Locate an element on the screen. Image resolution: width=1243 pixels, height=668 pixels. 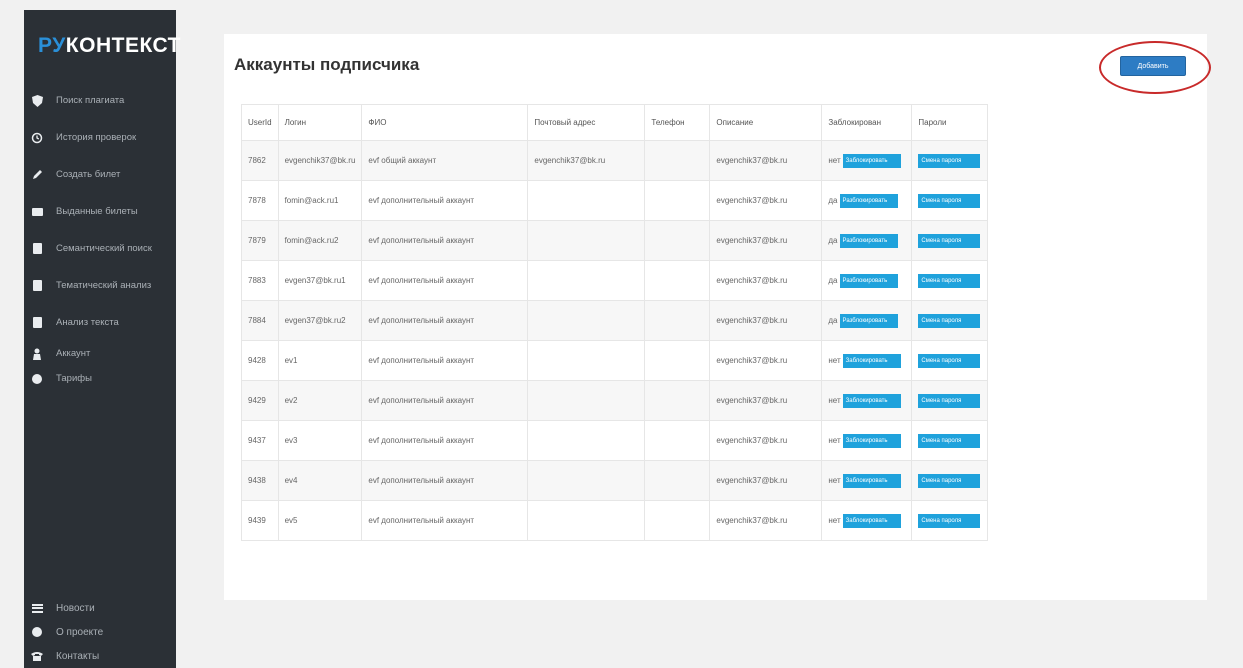
sidebar-item-semantic-search: Семантический поиск is located at coordinates (100, 248).